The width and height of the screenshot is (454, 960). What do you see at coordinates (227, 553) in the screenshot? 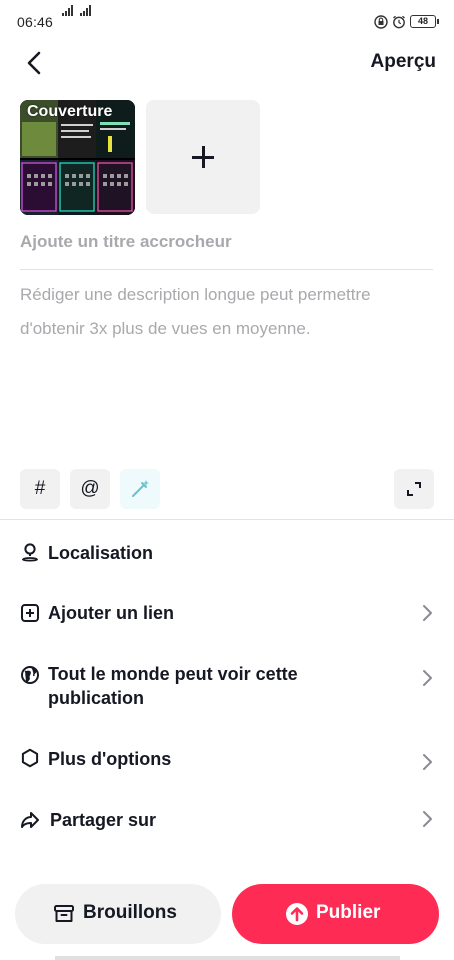
I see `location-row: Localisation` at bounding box center [227, 553].